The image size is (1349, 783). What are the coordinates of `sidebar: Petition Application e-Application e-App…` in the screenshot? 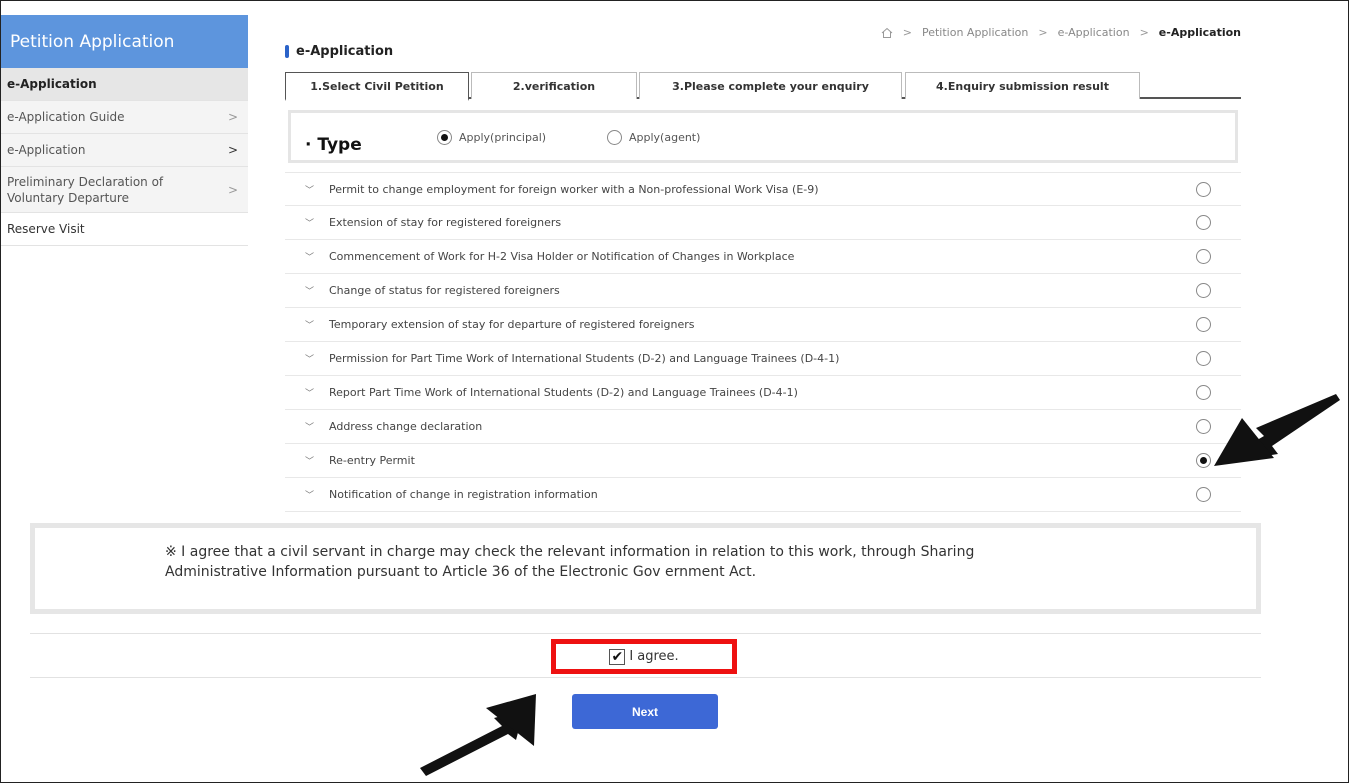 It's located at (124, 130).